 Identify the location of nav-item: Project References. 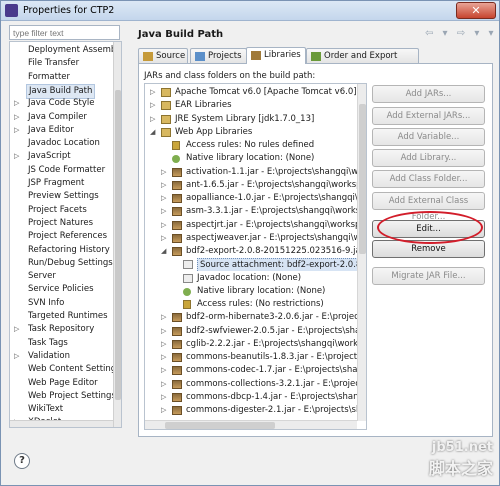
(62, 236).